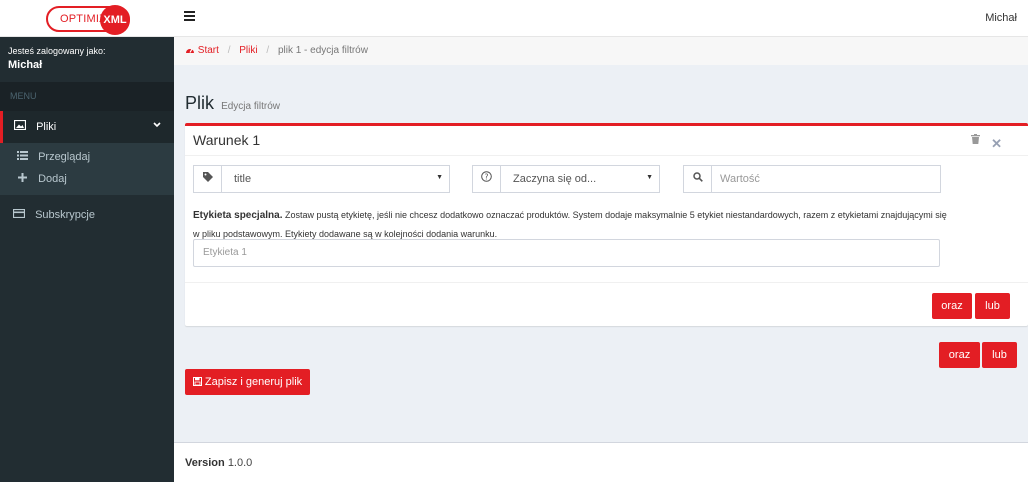 This screenshot has height=482, width=1028. What do you see at coordinates (996, 144) in the screenshot?
I see `close-icon: ✕` at bounding box center [996, 144].